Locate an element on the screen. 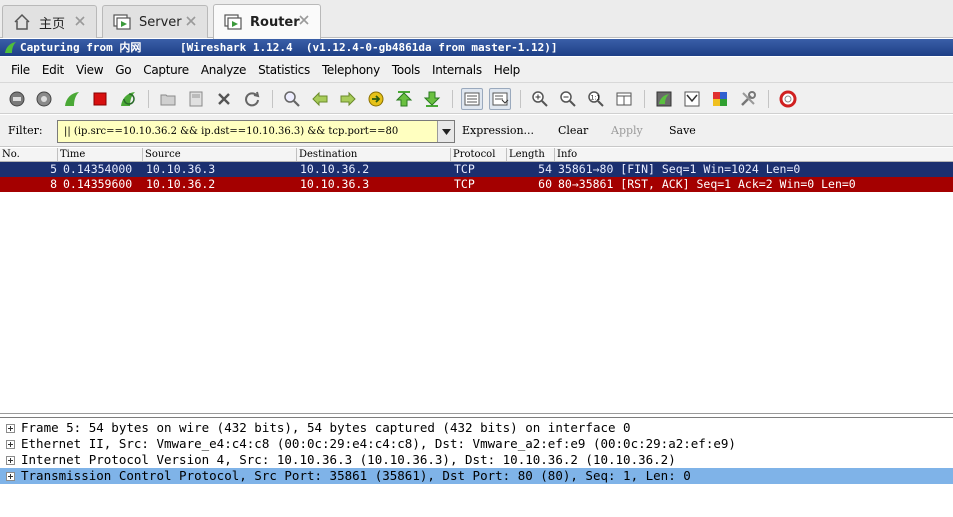 This screenshot has width=953, height=517. main-toolbar: 1:1 is located at coordinates (476, 98).